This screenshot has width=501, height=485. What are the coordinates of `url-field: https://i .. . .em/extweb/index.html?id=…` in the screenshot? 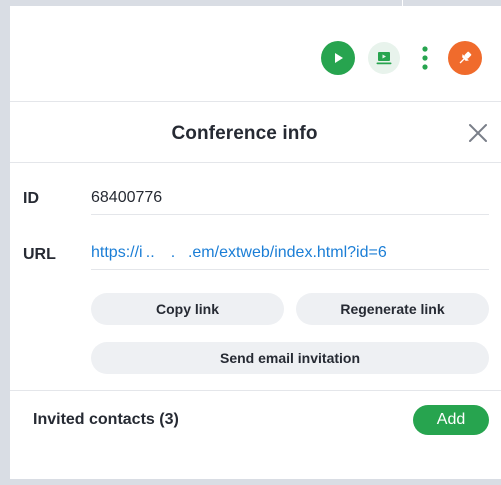 It's located at (290, 257).